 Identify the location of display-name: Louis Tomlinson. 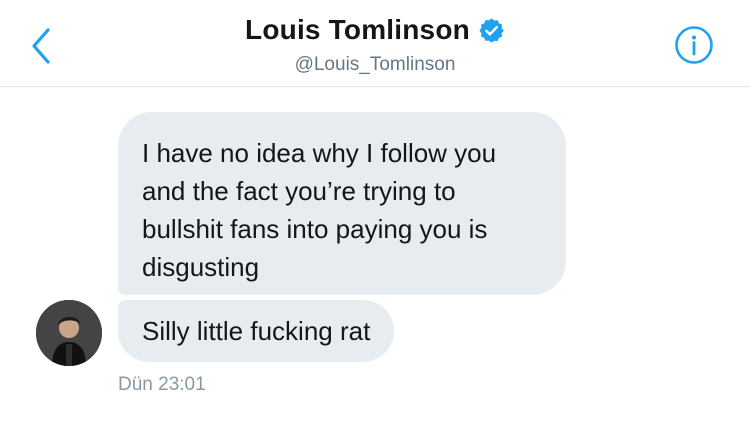
(357, 29).